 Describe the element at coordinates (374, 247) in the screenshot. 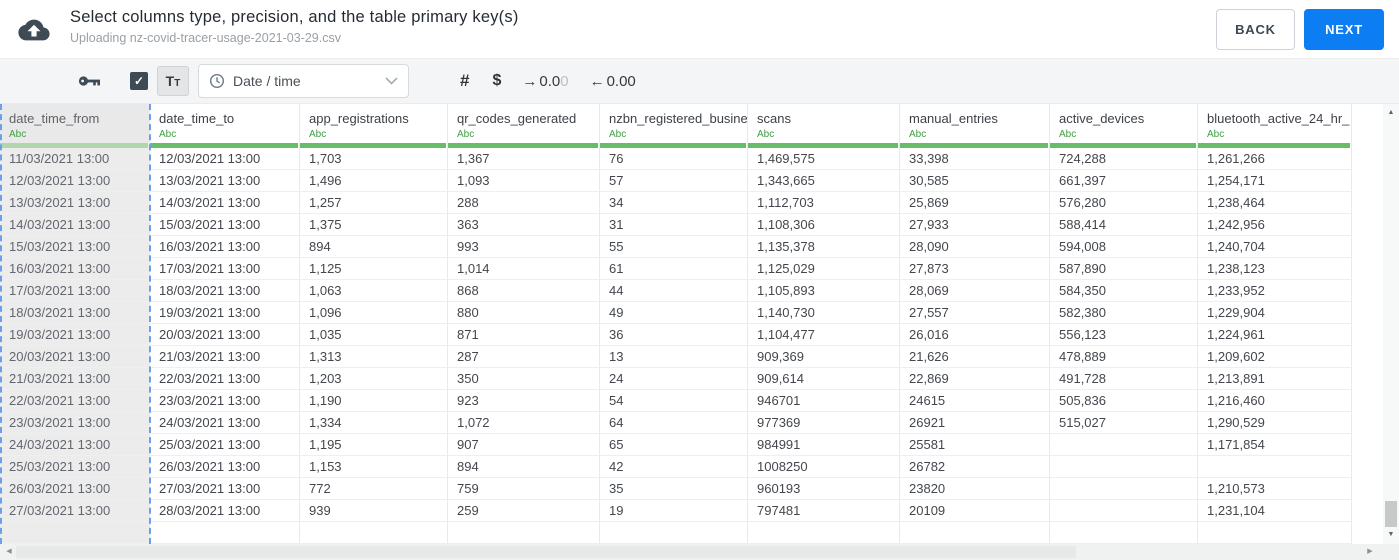

I see `table-cell: 894` at that location.